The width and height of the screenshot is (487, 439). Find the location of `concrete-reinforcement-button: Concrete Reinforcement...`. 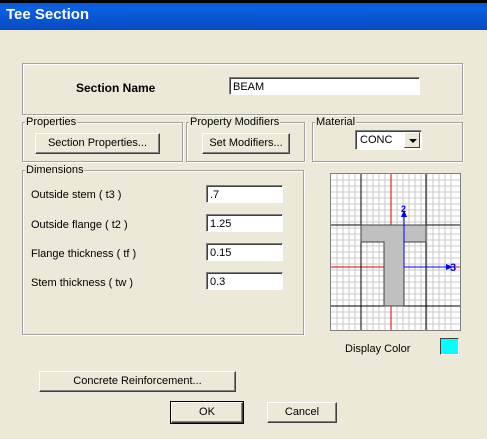

concrete-reinforcement-button: Concrete Reinforcement... is located at coordinates (137, 381).